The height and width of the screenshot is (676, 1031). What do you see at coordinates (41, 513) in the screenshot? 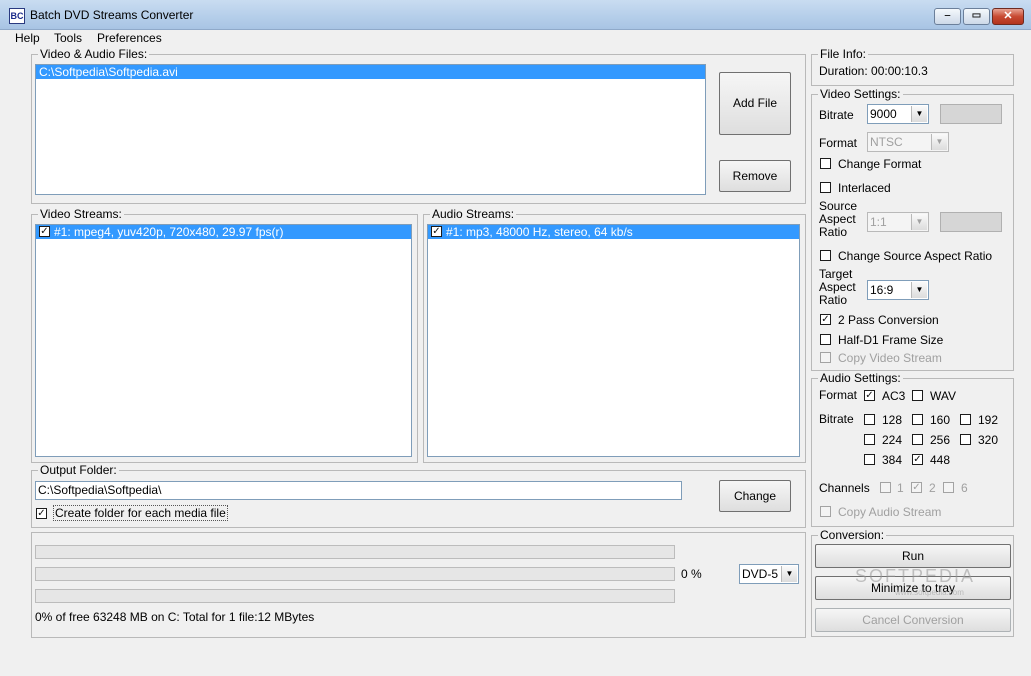
I see `create-folder-checkbox: ✓` at bounding box center [41, 513].